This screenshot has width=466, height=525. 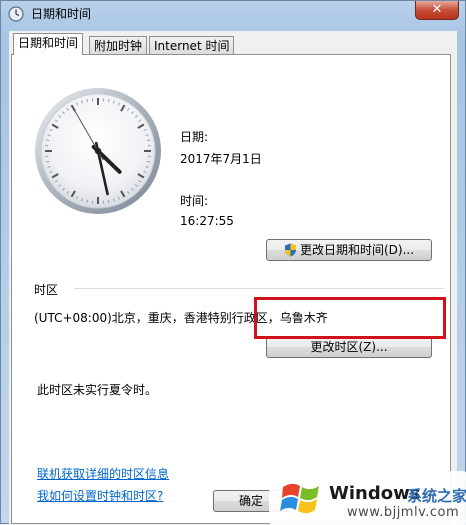 What do you see at coordinates (259, 288) in the screenshot?
I see `timezone-divider` at bounding box center [259, 288].